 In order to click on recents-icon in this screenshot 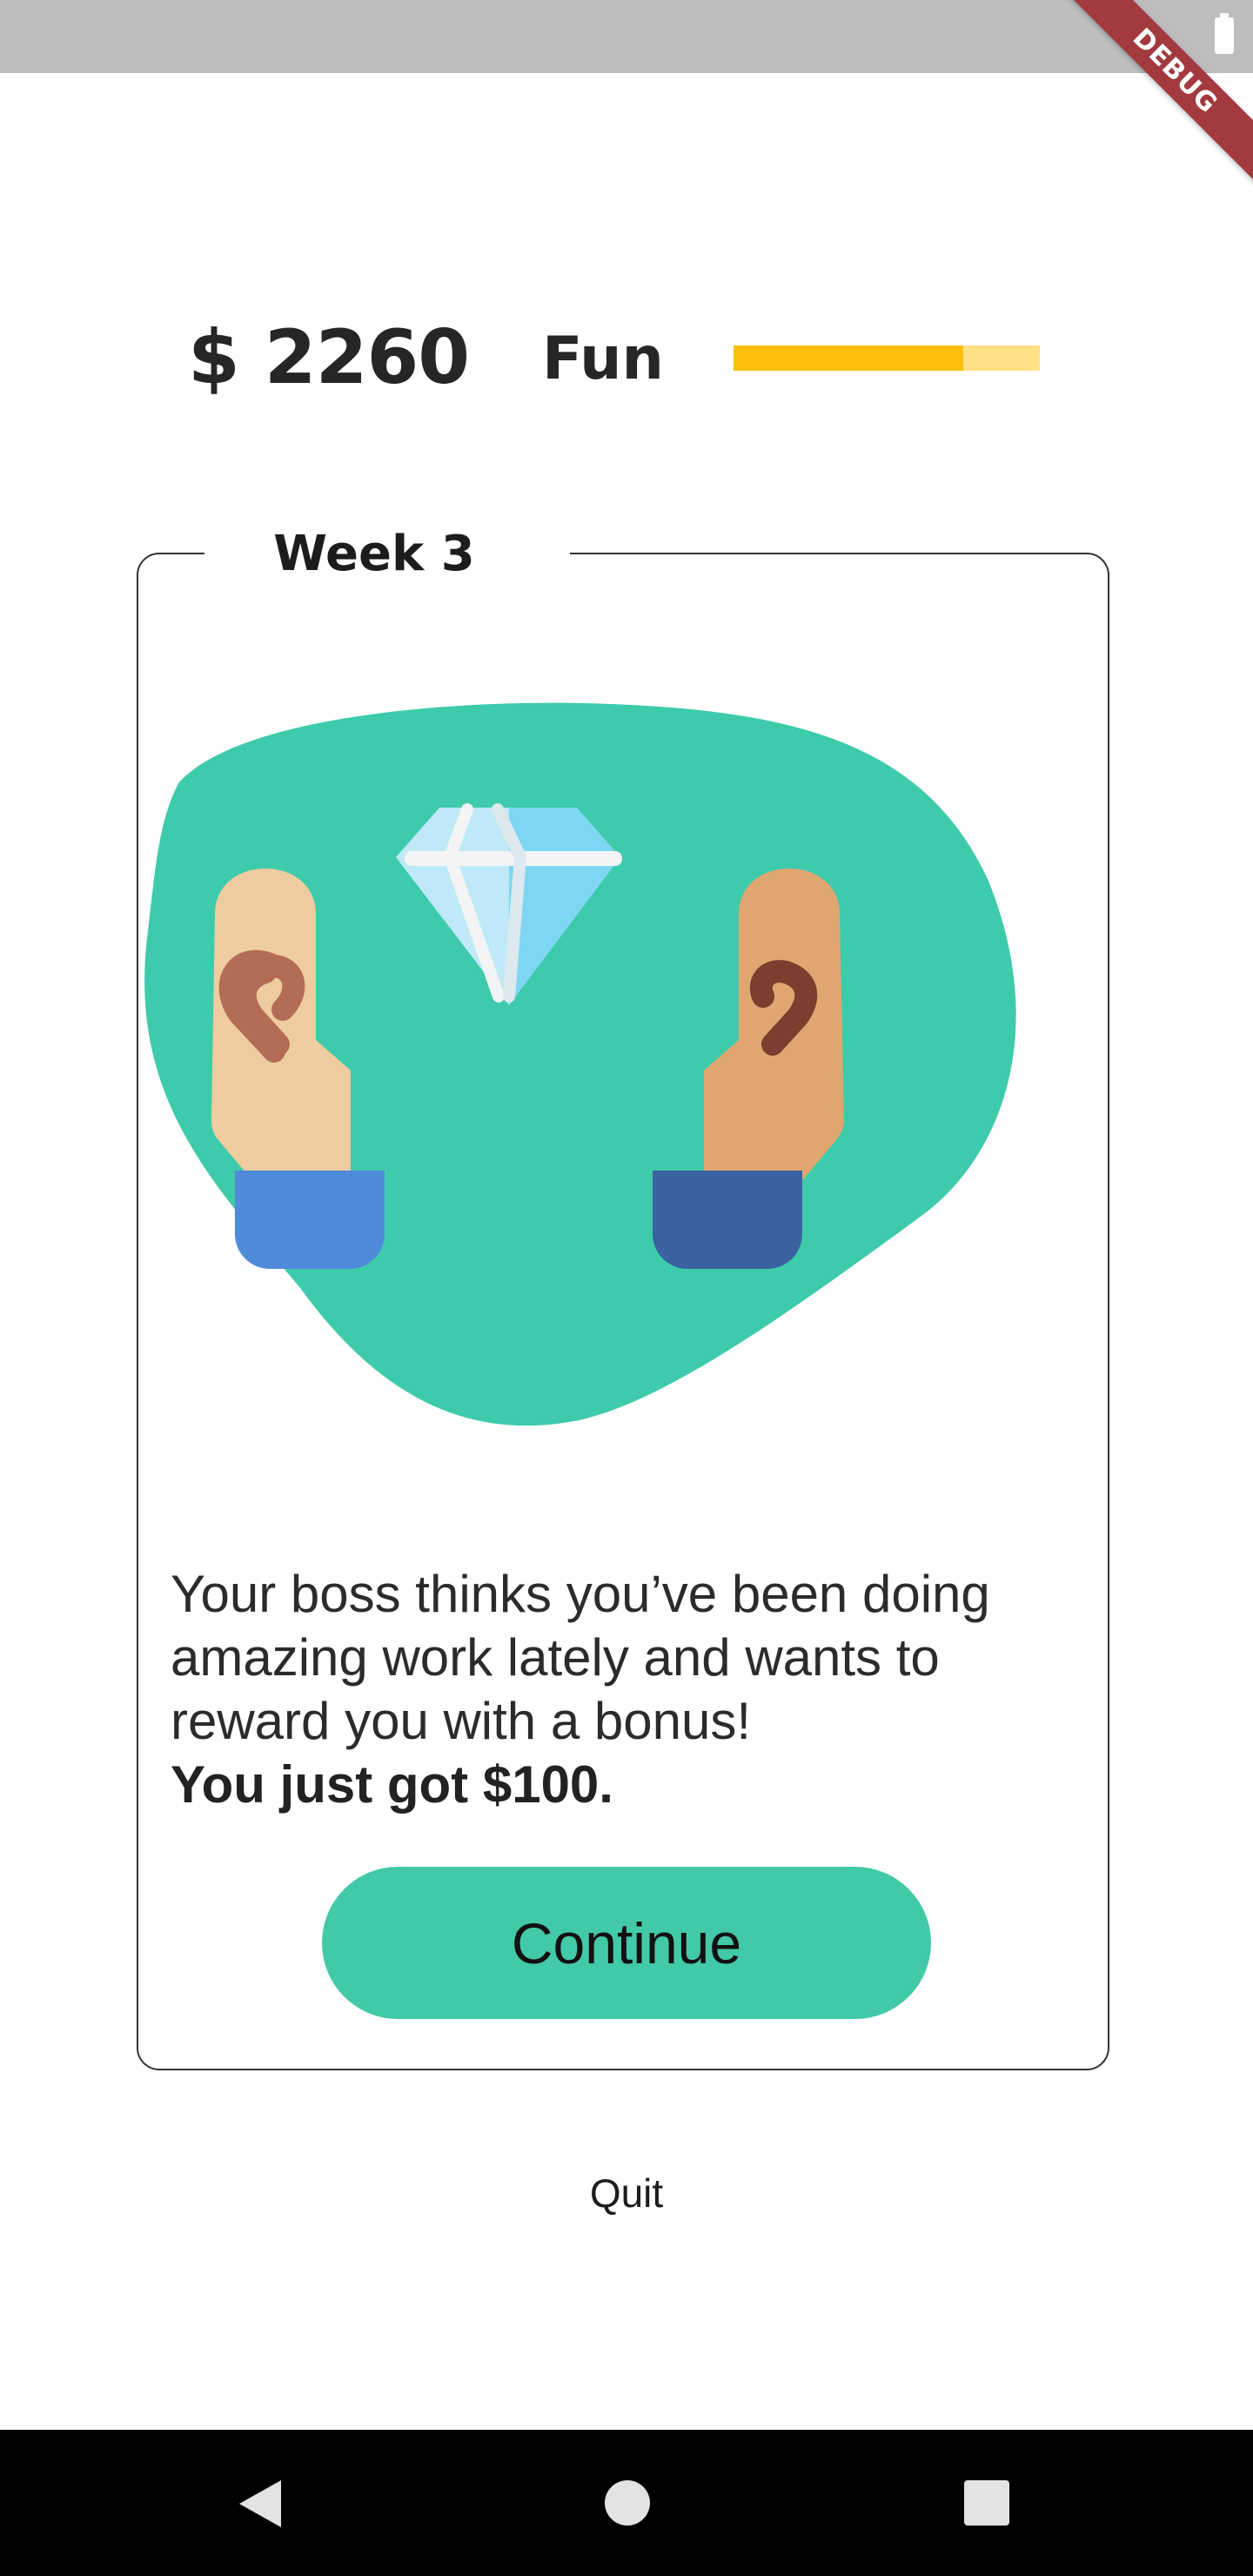, I will do `click(986, 2503)`.